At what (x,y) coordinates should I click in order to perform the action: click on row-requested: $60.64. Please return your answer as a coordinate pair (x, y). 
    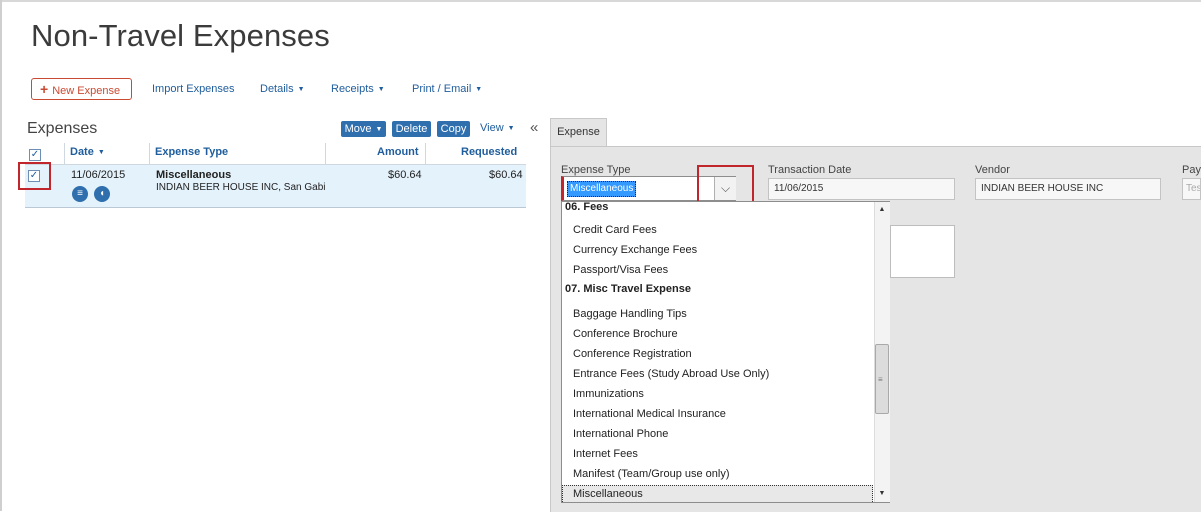
    Looking at the image, I should click on (506, 175).